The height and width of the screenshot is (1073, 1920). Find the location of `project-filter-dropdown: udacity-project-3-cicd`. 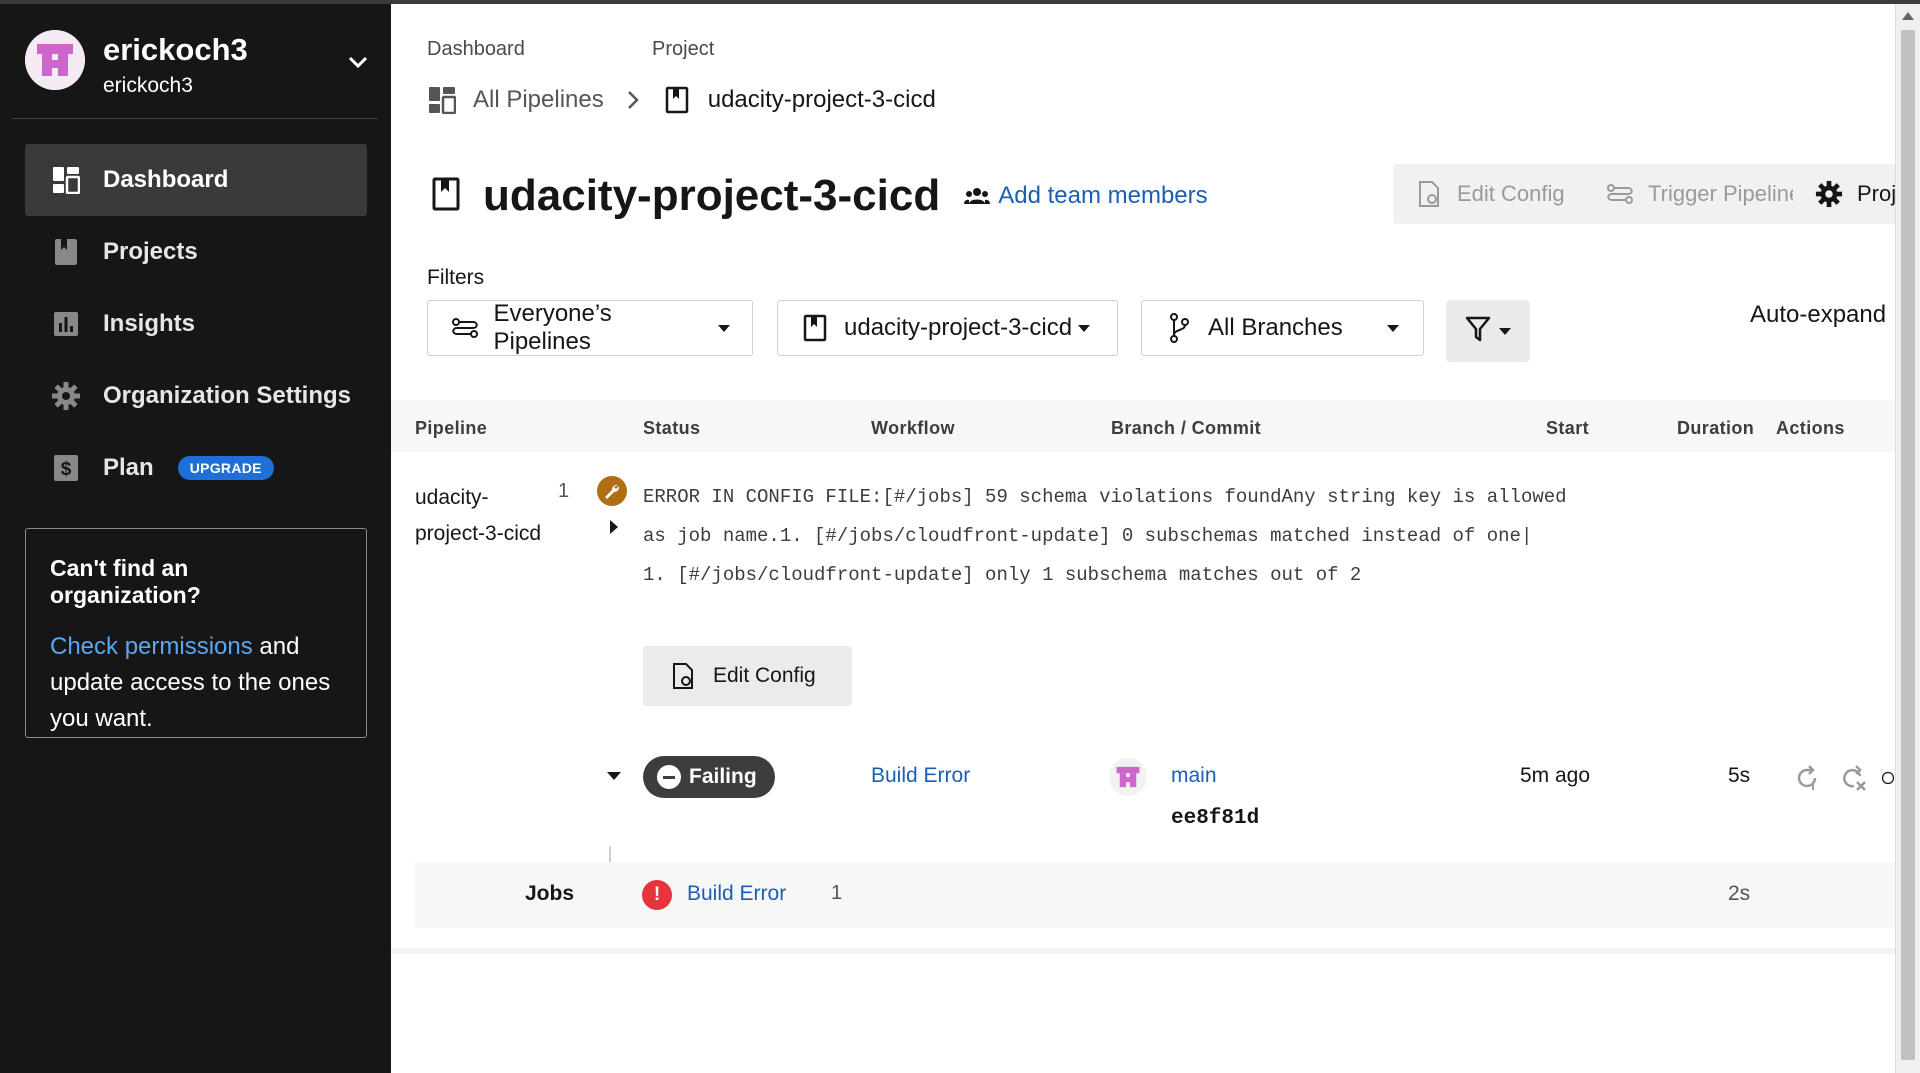

project-filter-dropdown: udacity-project-3-cicd is located at coordinates (947, 328).